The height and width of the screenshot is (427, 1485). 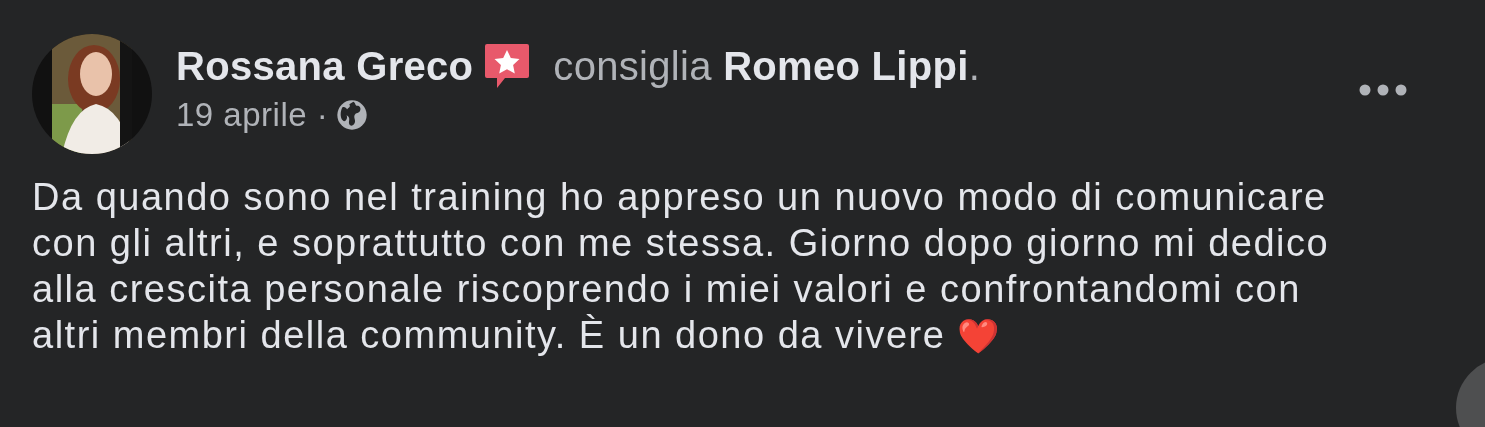 I want to click on author-link: Rossana Greco, so click(x=325, y=66).